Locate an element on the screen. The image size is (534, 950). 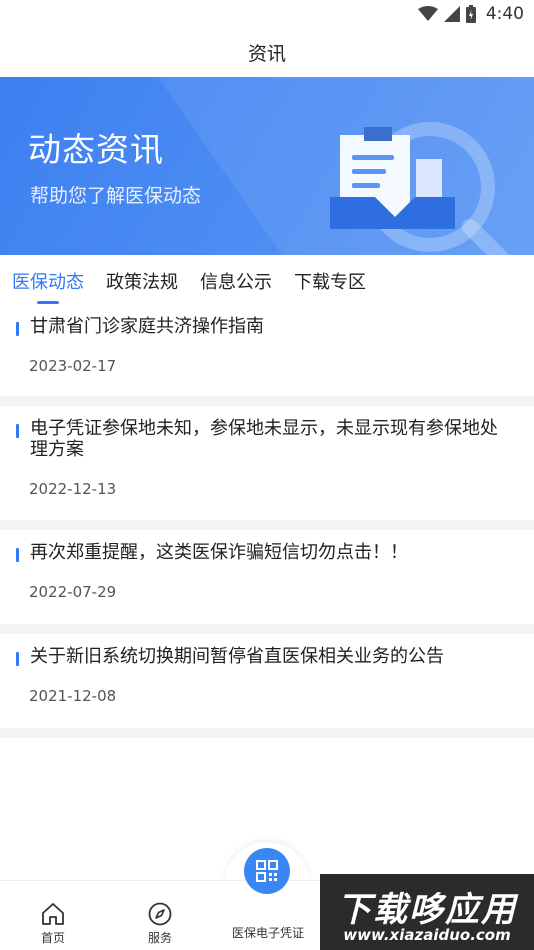
compass-icon is located at coordinates (160, 914).